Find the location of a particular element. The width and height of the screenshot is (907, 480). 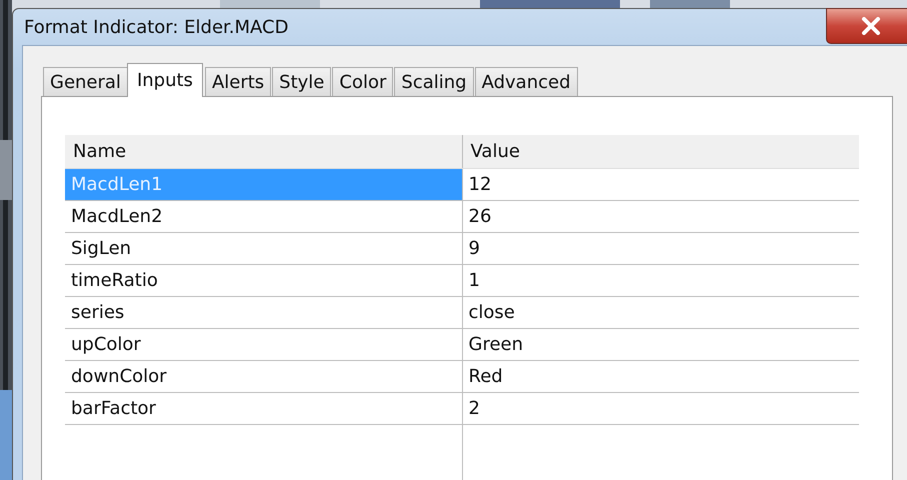

tab: Alerts is located at coordinates (238, 82).